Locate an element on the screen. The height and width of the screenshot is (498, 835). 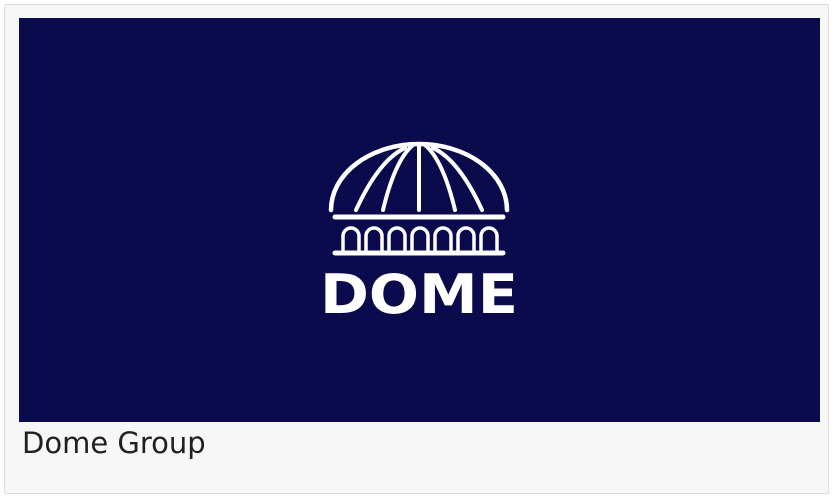
card-caption: Dome Group is located at coordinates (114, 443).